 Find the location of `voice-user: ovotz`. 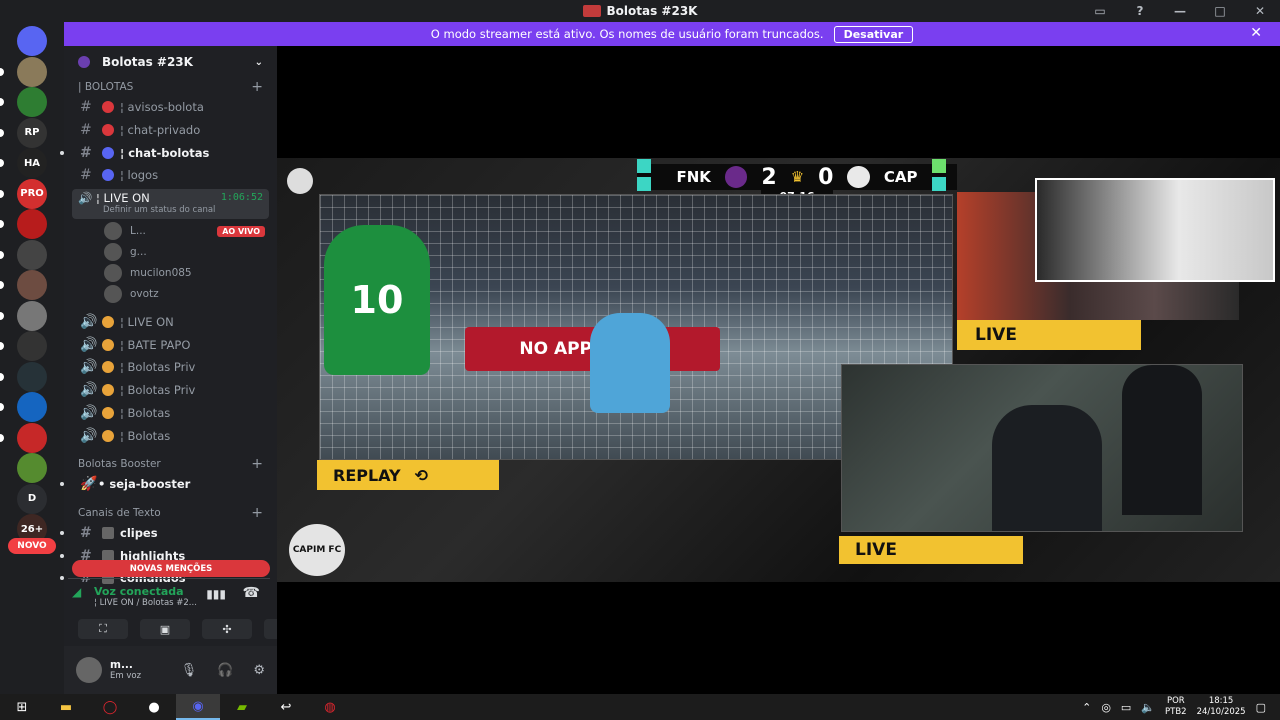

voice-user: ovotz is located at coordinates (170, 294).